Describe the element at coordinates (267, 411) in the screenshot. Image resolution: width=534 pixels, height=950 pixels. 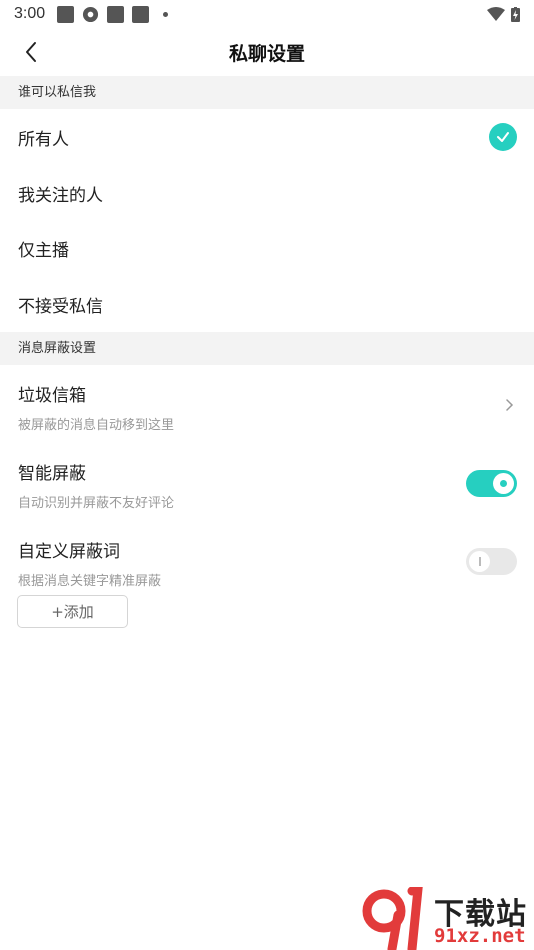
I see `spam-box-item: 垃圾信箱 被屏蔽的消息自动移到这里` at that location.